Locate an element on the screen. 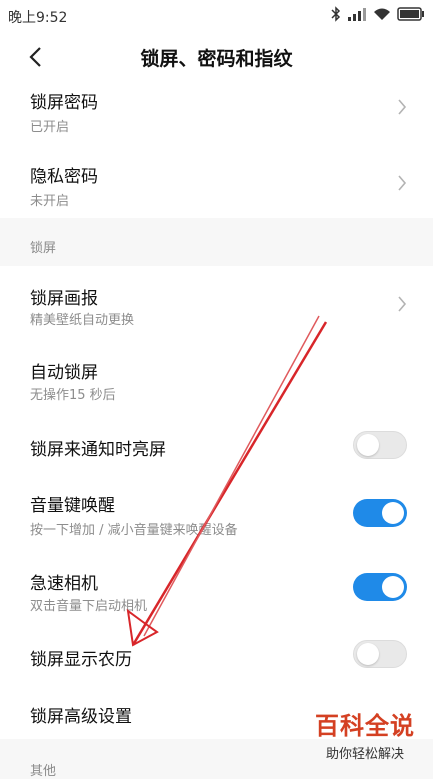 Image resolution: width=433 pixels, height=779 pixels. wifi-icon is located at coordinates (382, 14).